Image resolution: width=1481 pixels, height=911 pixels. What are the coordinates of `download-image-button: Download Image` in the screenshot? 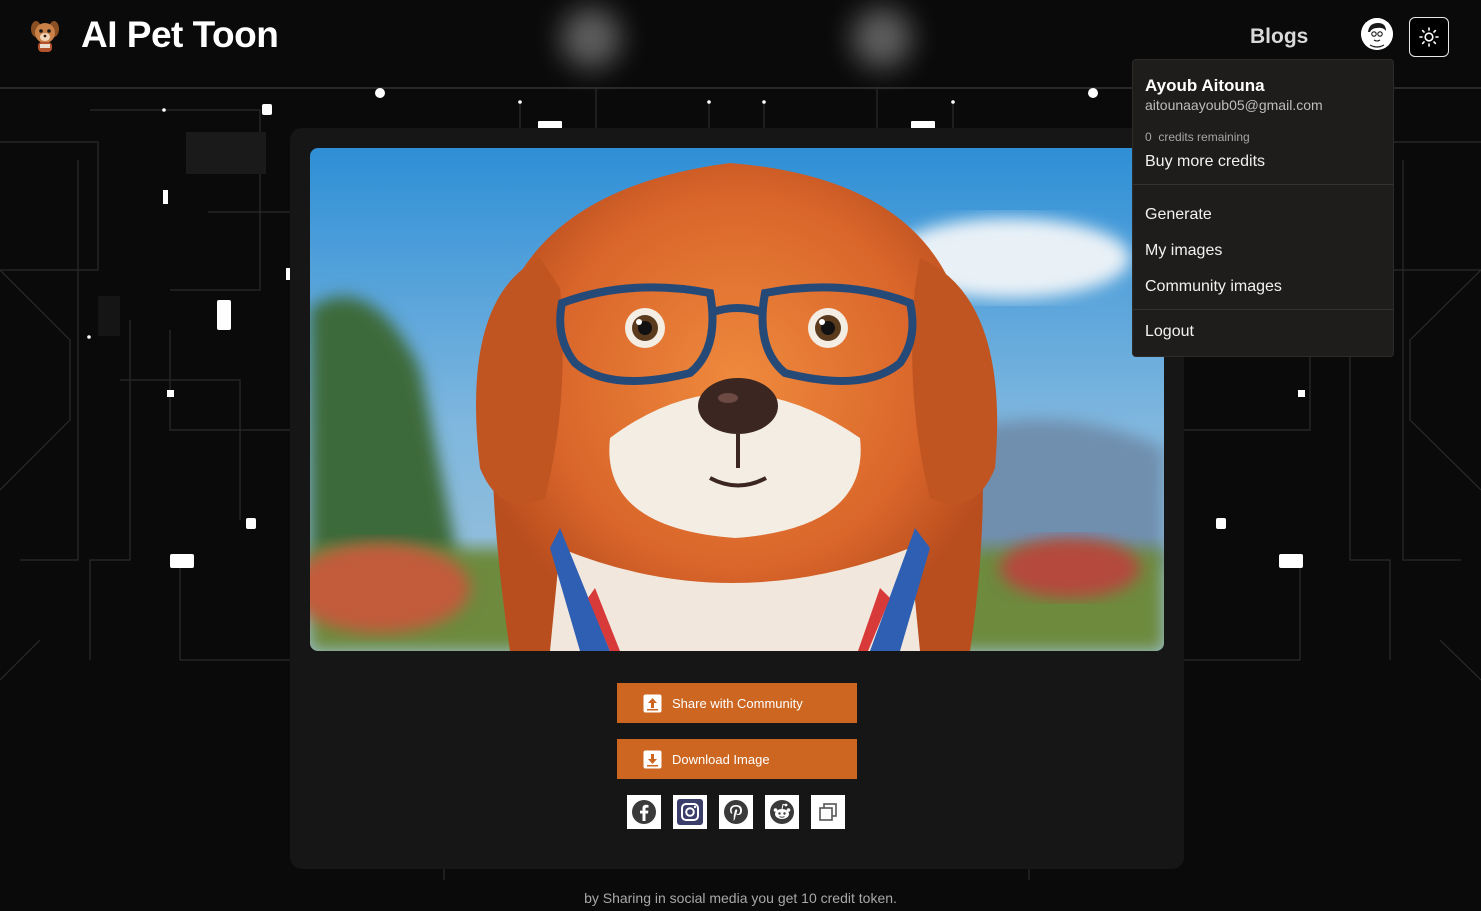 It's located at (737, 759).